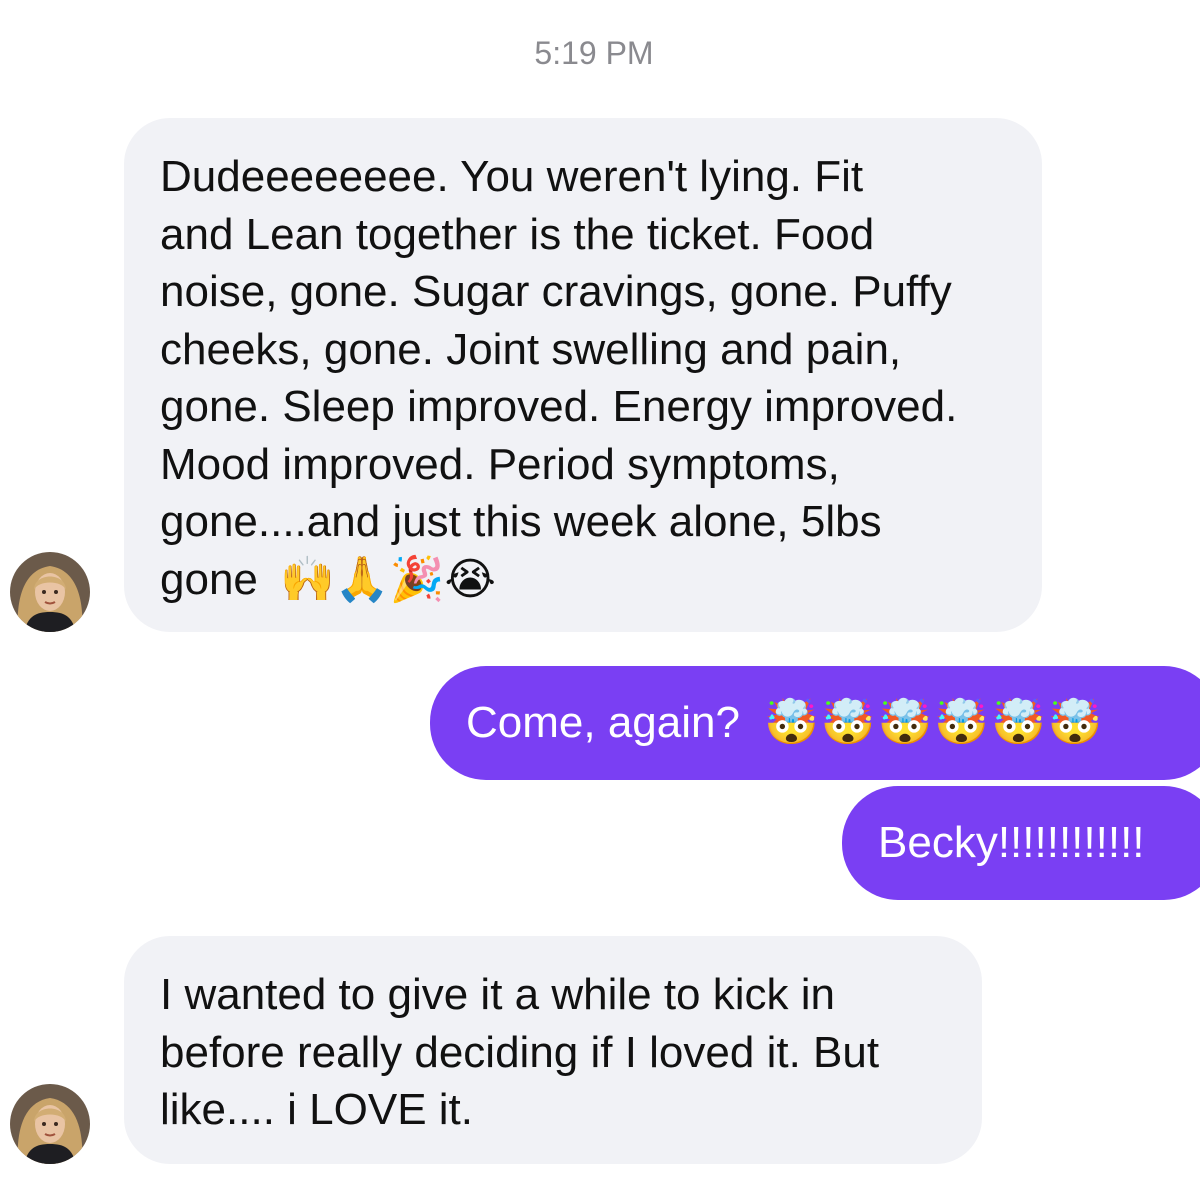  I want to click on message-line: Come, again? 🤯🤯🤯🤯🤯🤯, so click(833, 723).